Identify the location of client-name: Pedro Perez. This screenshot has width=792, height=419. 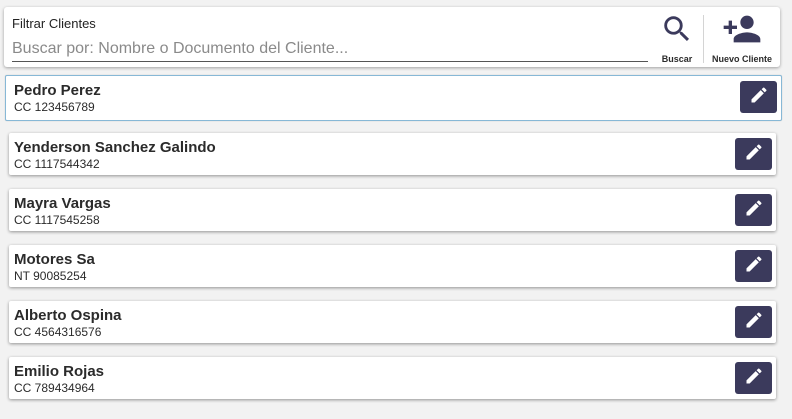
(57, 90).